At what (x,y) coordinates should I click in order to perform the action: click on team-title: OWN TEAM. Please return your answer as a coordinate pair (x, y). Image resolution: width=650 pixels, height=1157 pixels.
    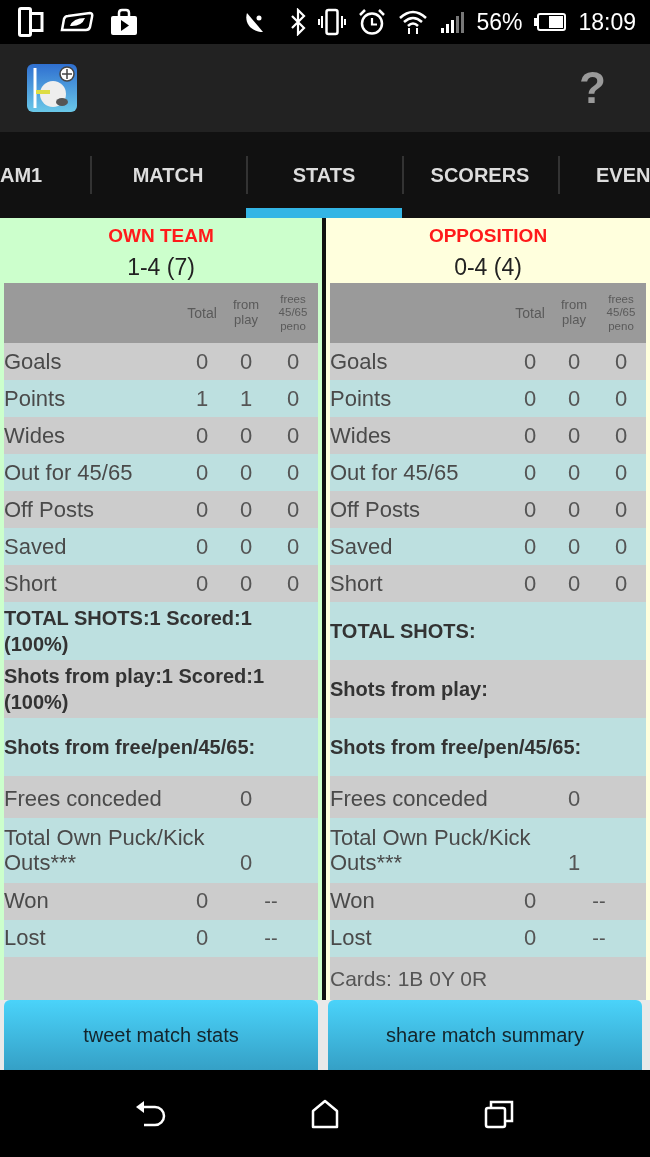
    Looking at the image, I should click on (161, 236).